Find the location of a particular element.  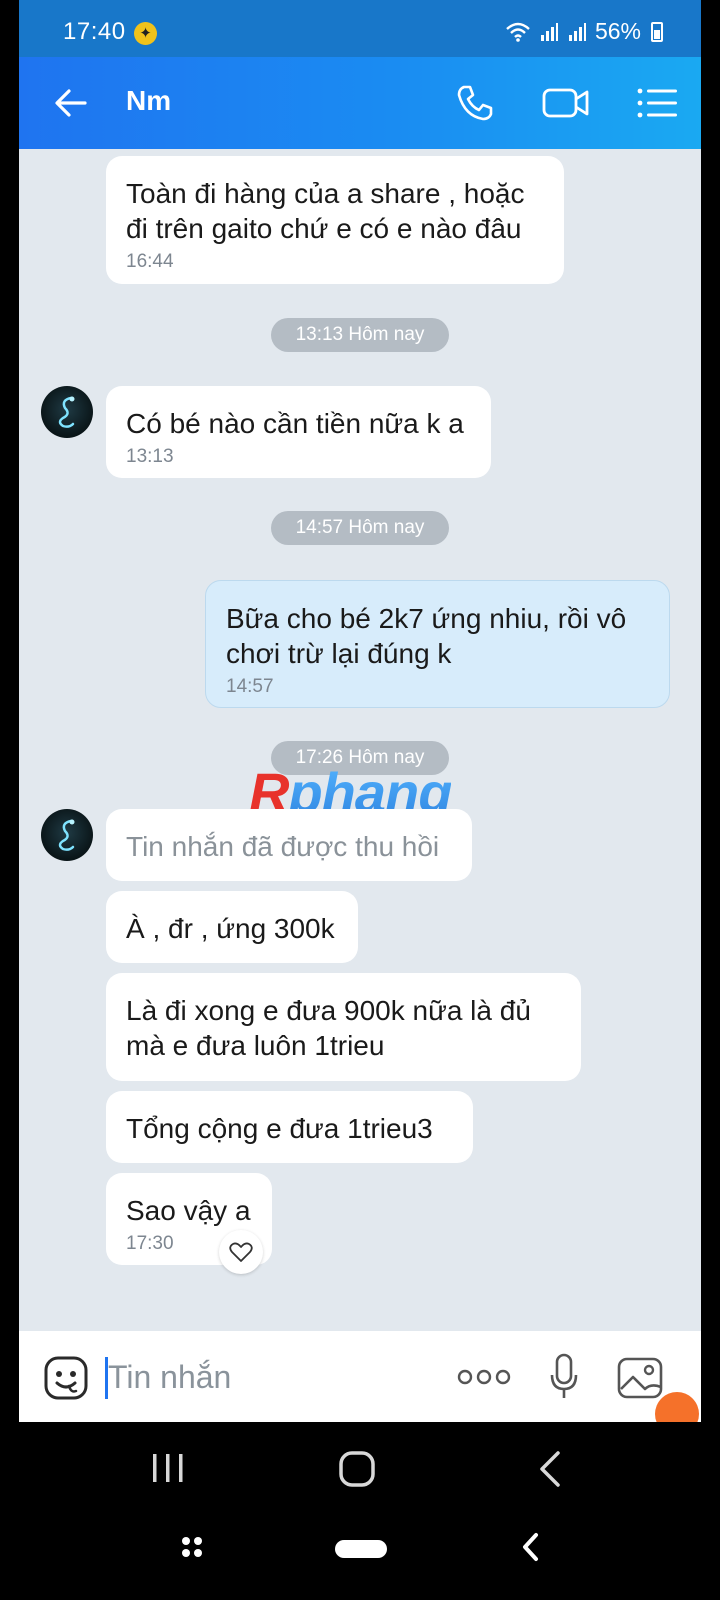

heart-icon is located at coordinates (241, 1252).